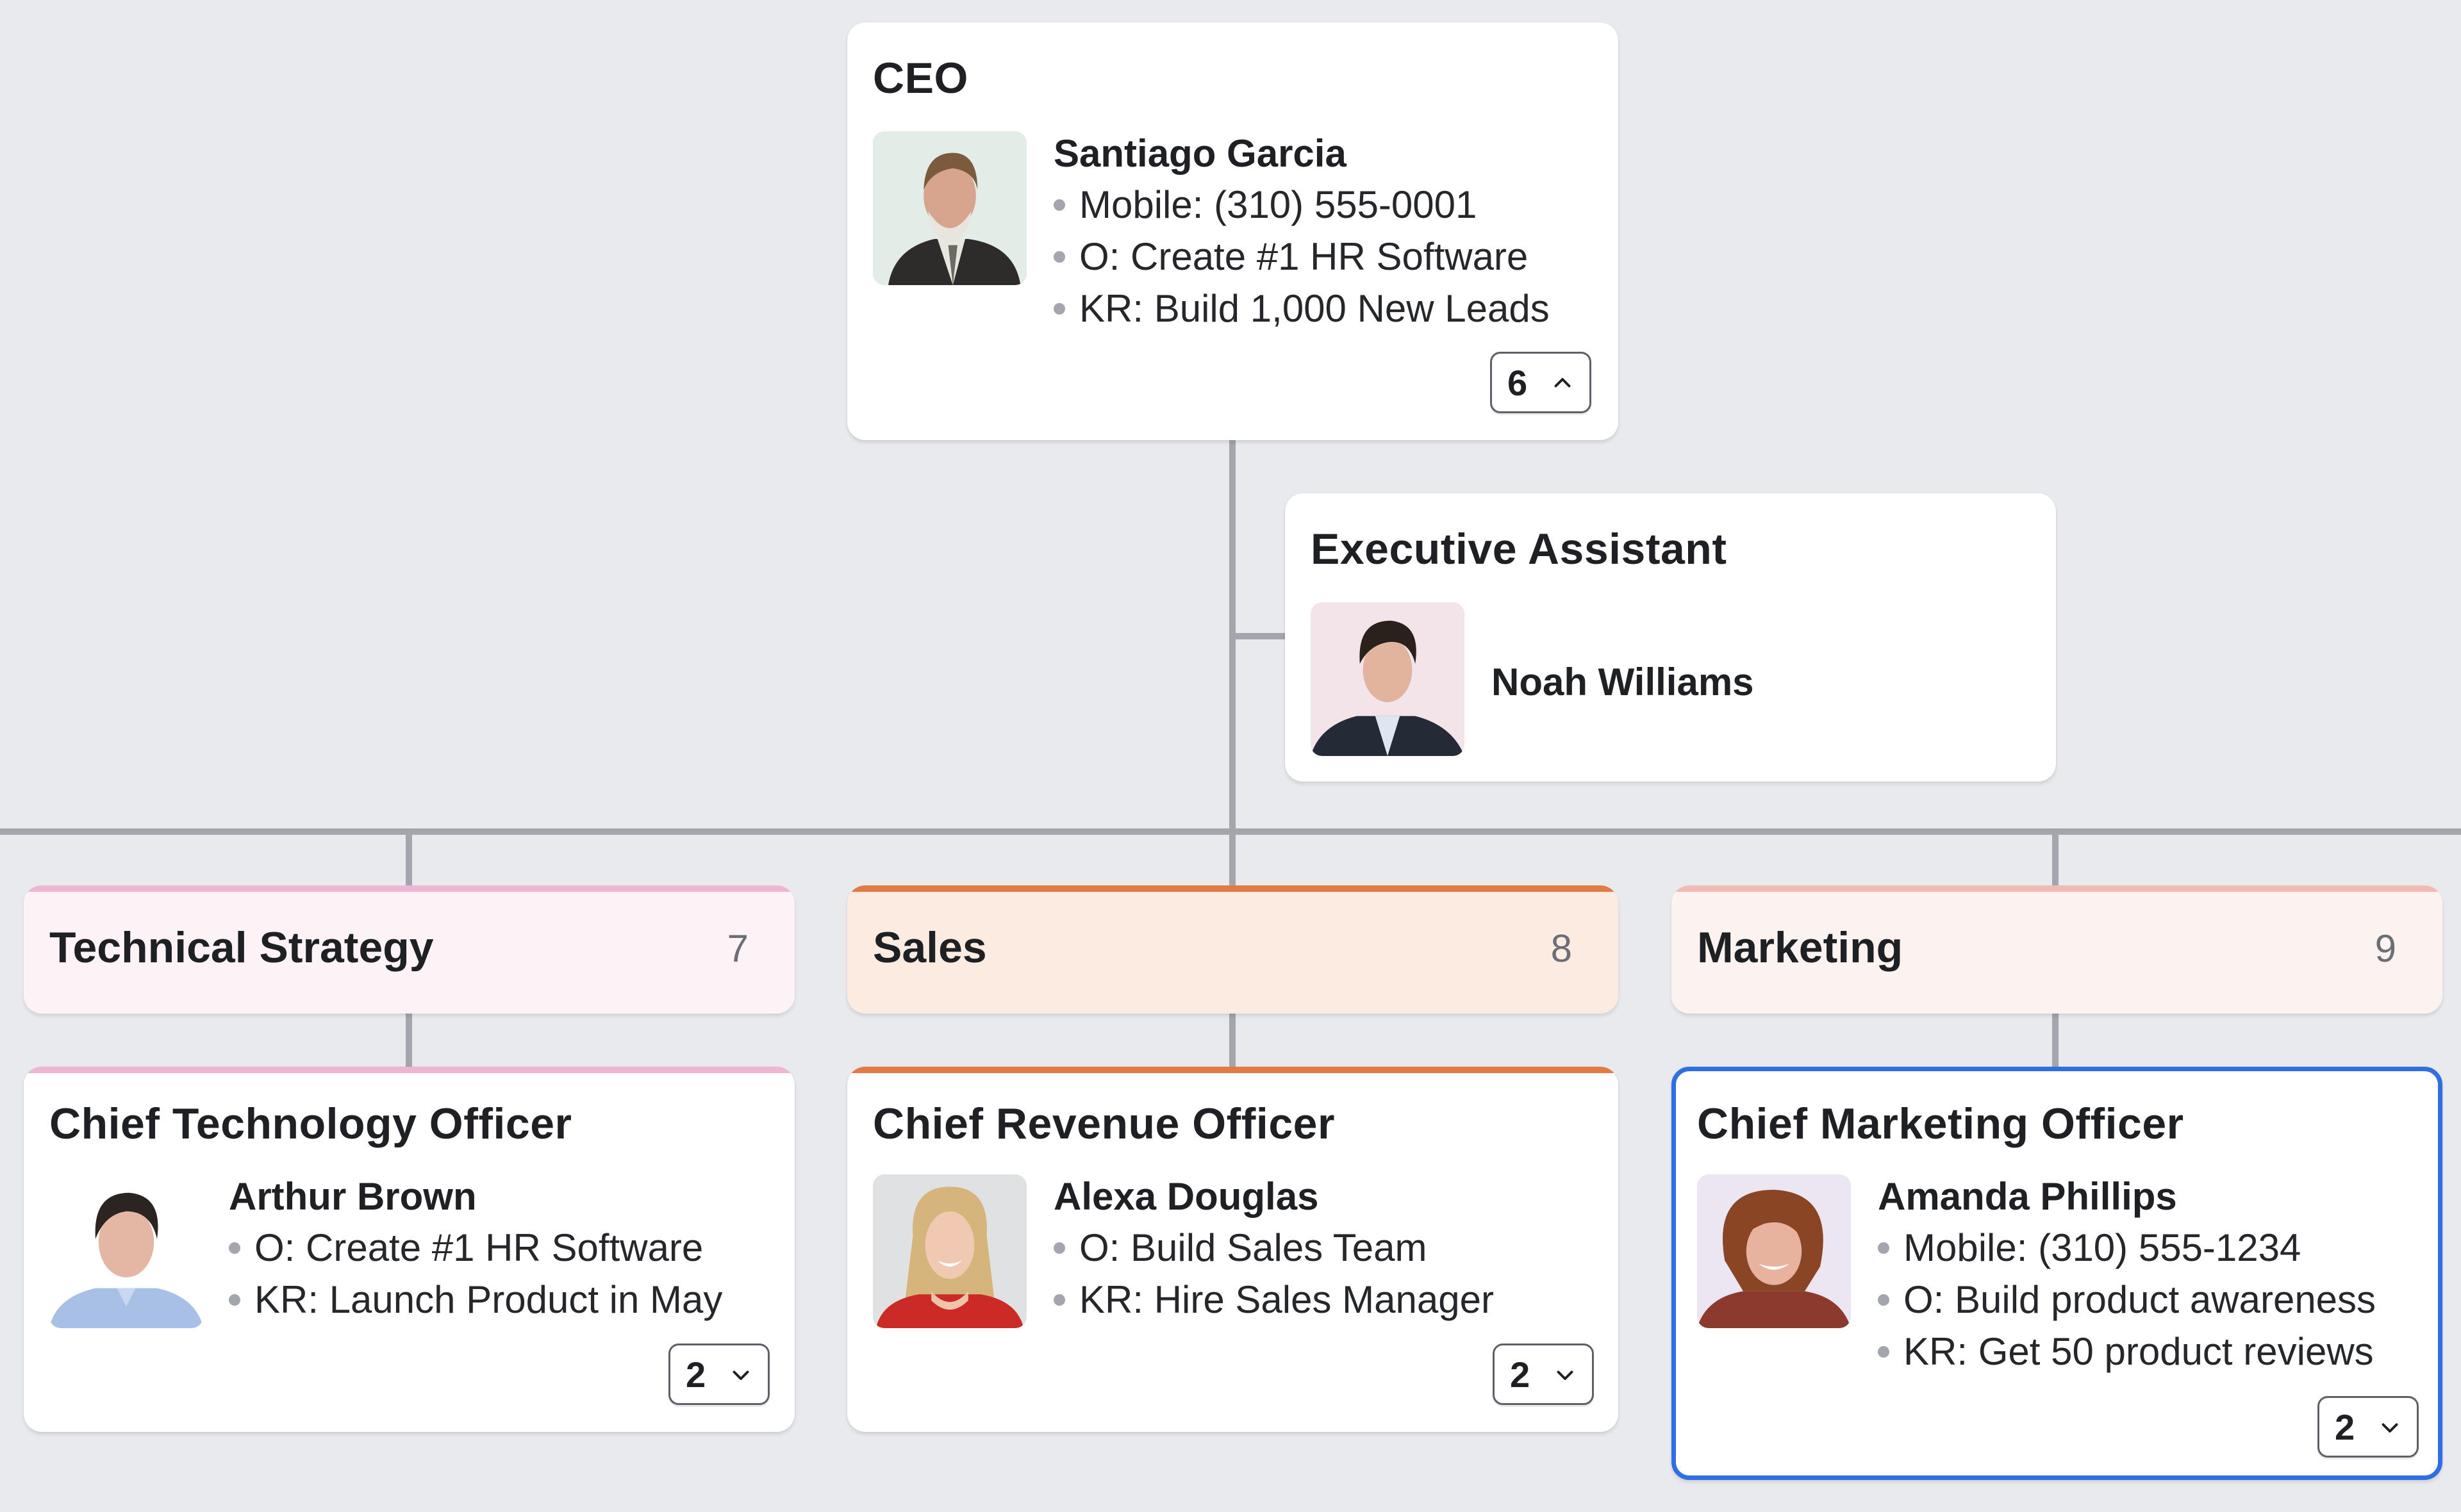 This screenshot has height=1512, width=2461. I want to click on assistant-card: Executive Assistant Noah Williams, so click(1670, 638).